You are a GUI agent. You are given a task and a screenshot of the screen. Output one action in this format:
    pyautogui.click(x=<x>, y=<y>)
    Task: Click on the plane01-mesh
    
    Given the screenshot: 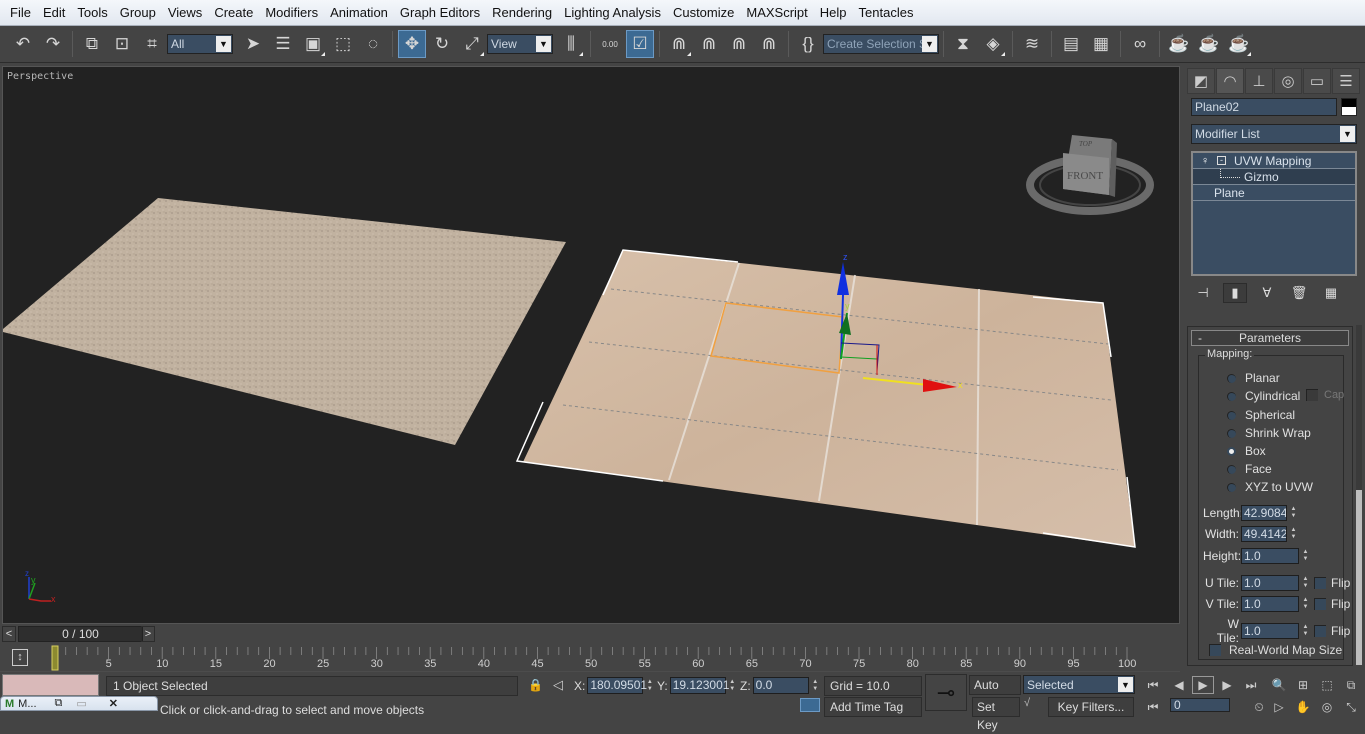 What is the action you would take?
    pyautogui.click(x=284, y=321)
    